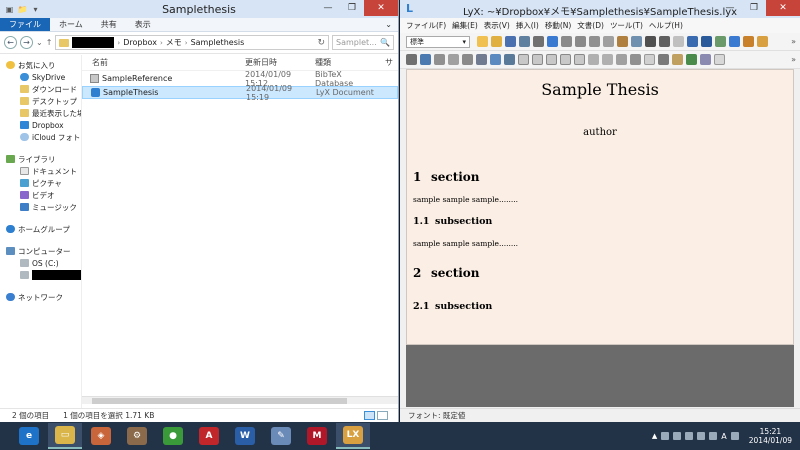 Image resolution: width=800 pixels, height=450 pixels. Describe the element at coordinates (665, 436) in the screenshot. I see `action-center-icon` at that location.